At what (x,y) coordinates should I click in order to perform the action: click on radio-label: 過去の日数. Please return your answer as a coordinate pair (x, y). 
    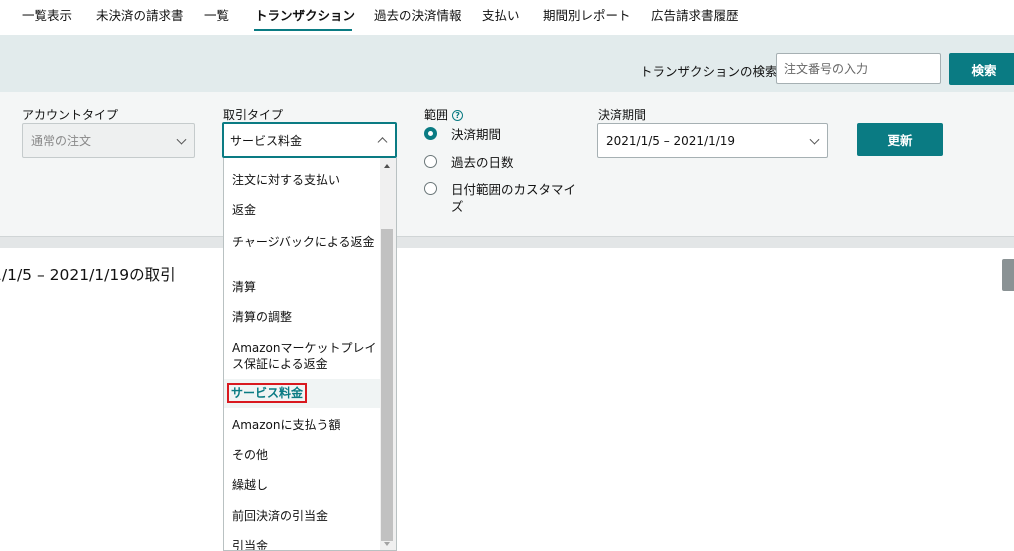
    Looking at the image, I should click on (482, 162).